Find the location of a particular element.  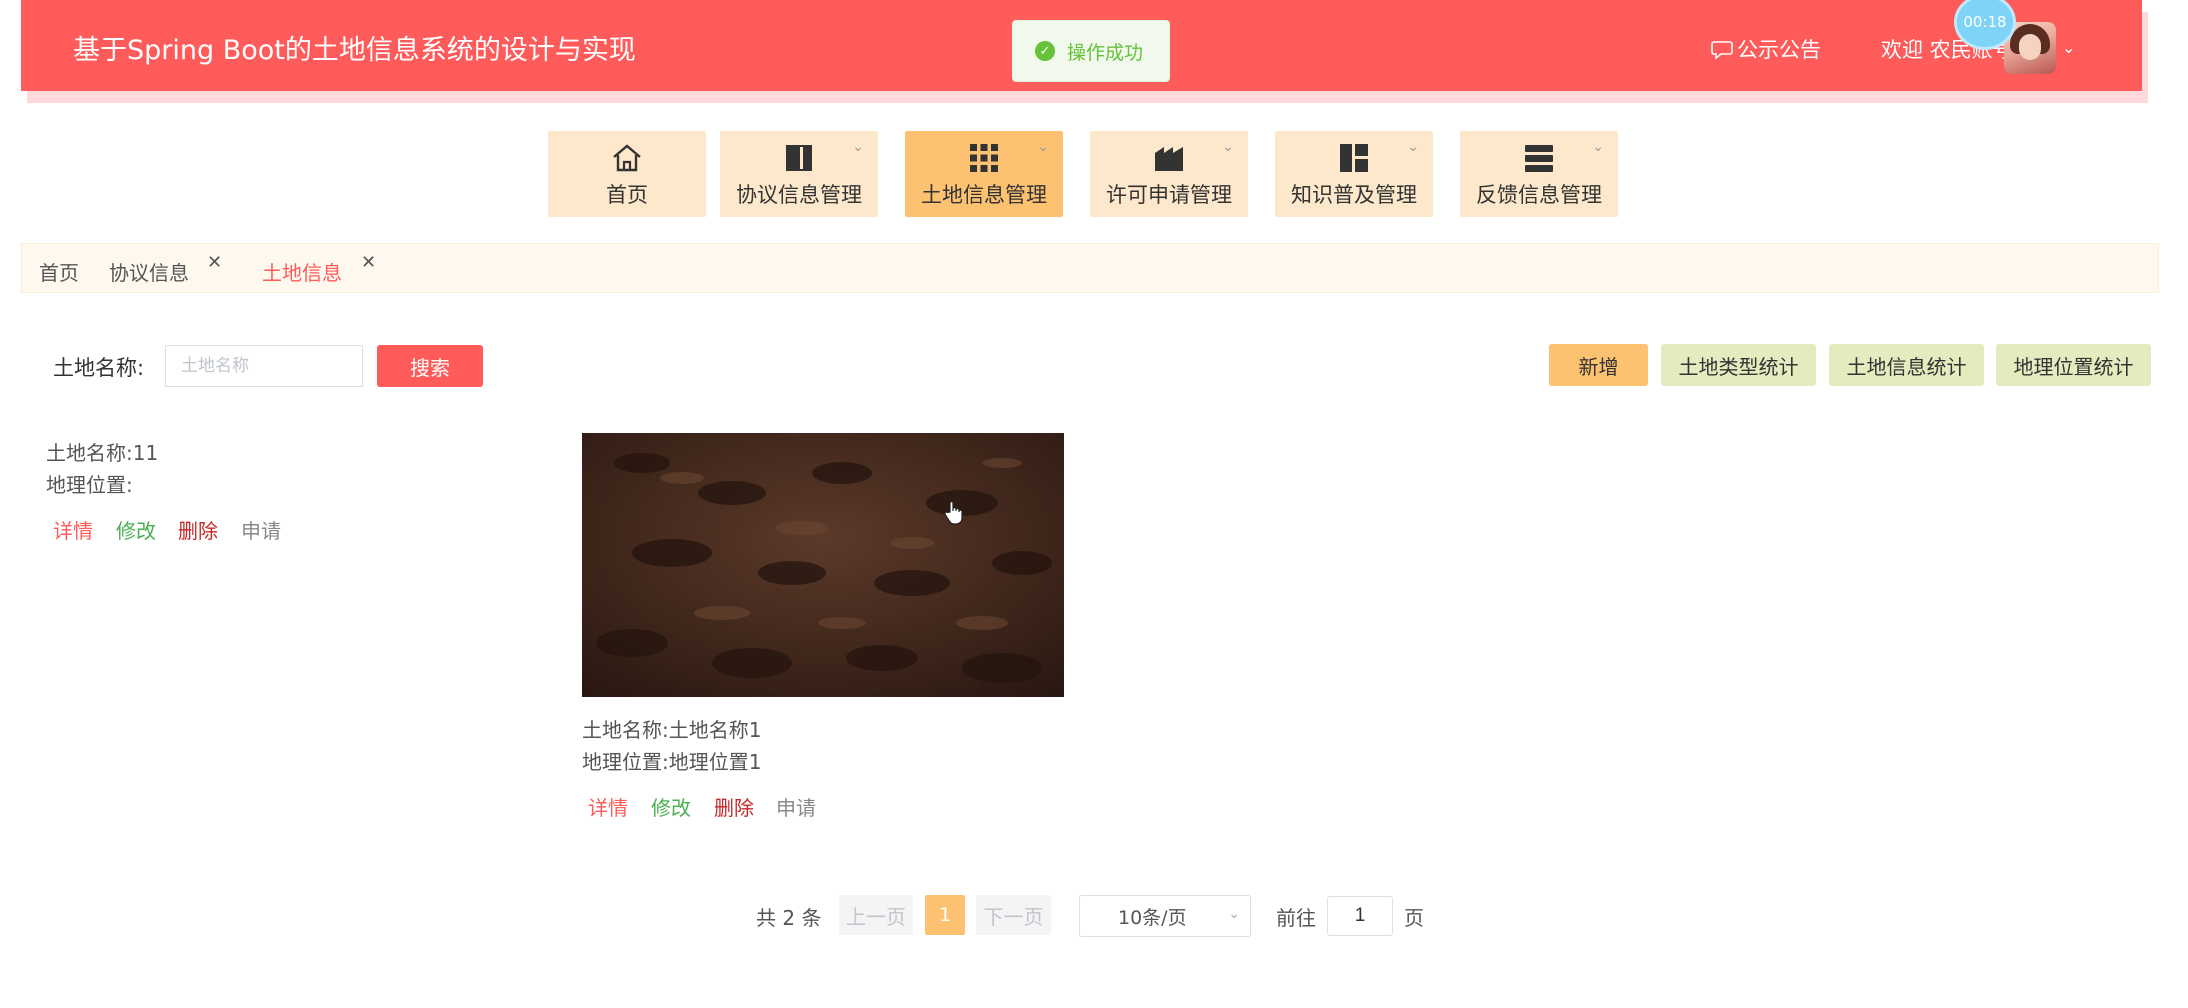

announcement-link: 公示公告 is located at coordinates (1766, 49).